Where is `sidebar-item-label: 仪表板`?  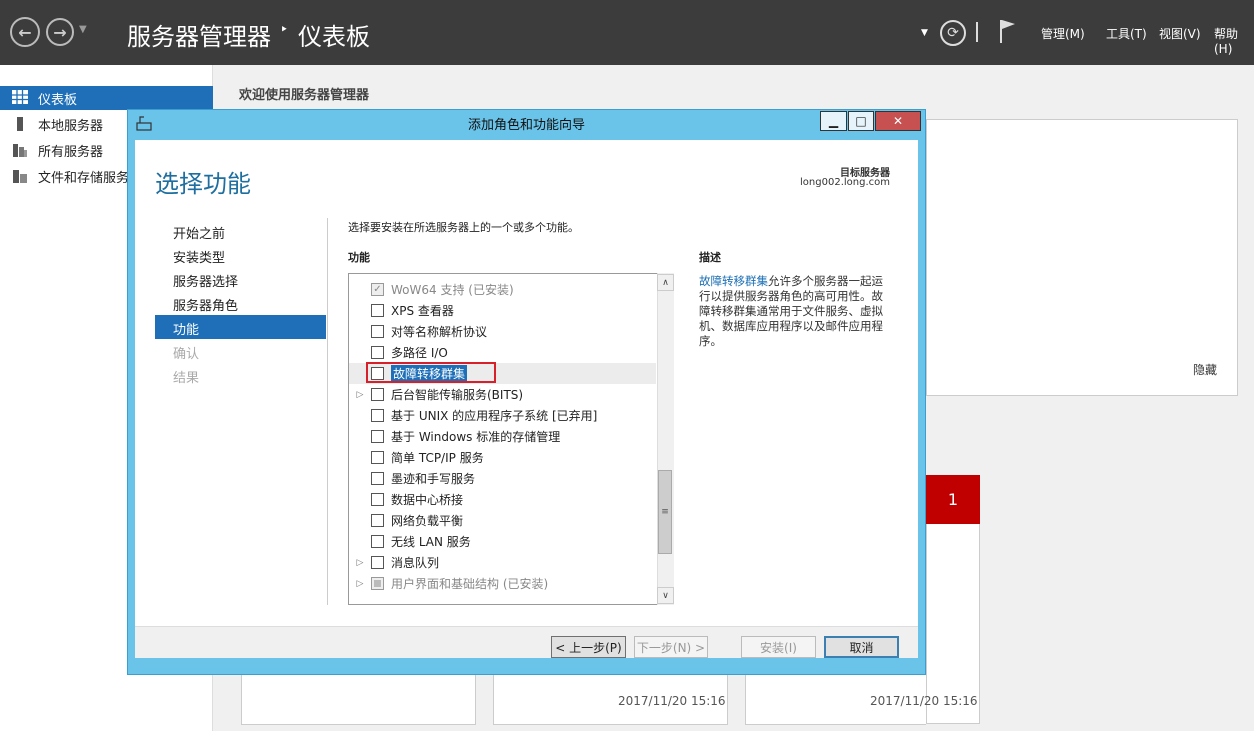
sidebar-item-label: 仪表板 is located at coordinates (58, 100).